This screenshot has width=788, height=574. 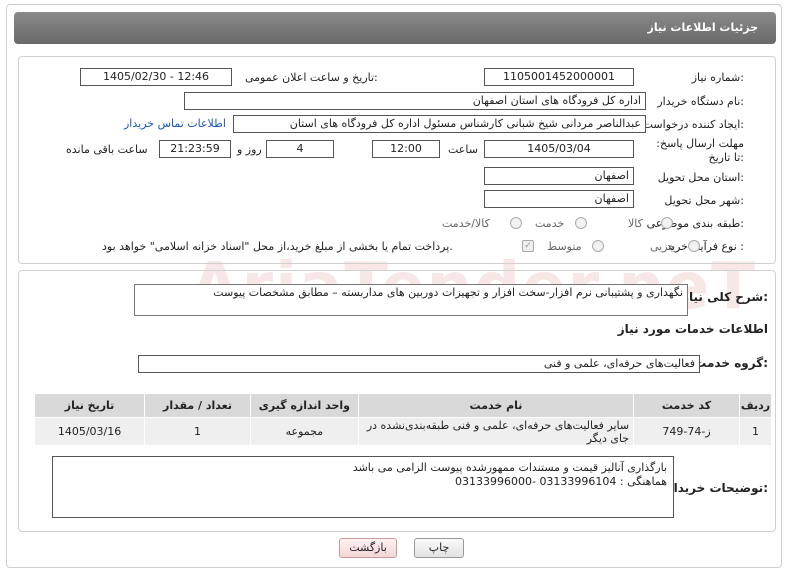 I want to click on col-row-number: ردیف, so click(x=755, y=405).